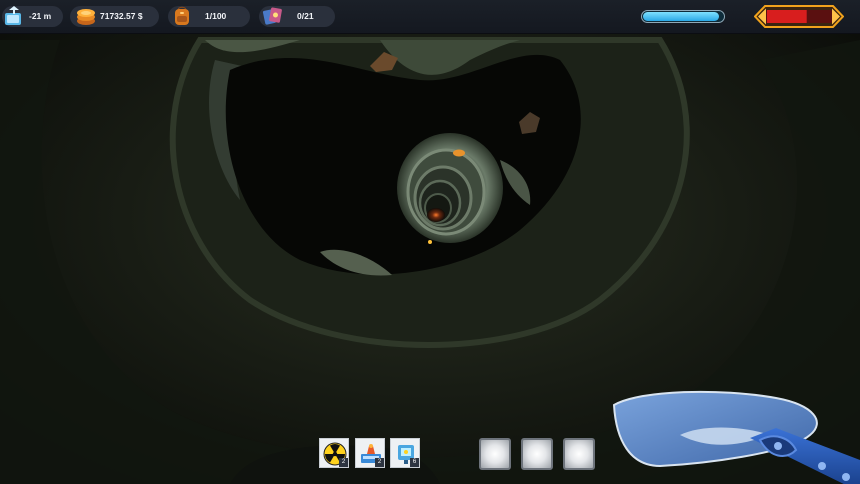  What do you see at coordinates (40, 16) in the screenshot?
I see `depth-value: -21 m` at bounding box center [40, 16].